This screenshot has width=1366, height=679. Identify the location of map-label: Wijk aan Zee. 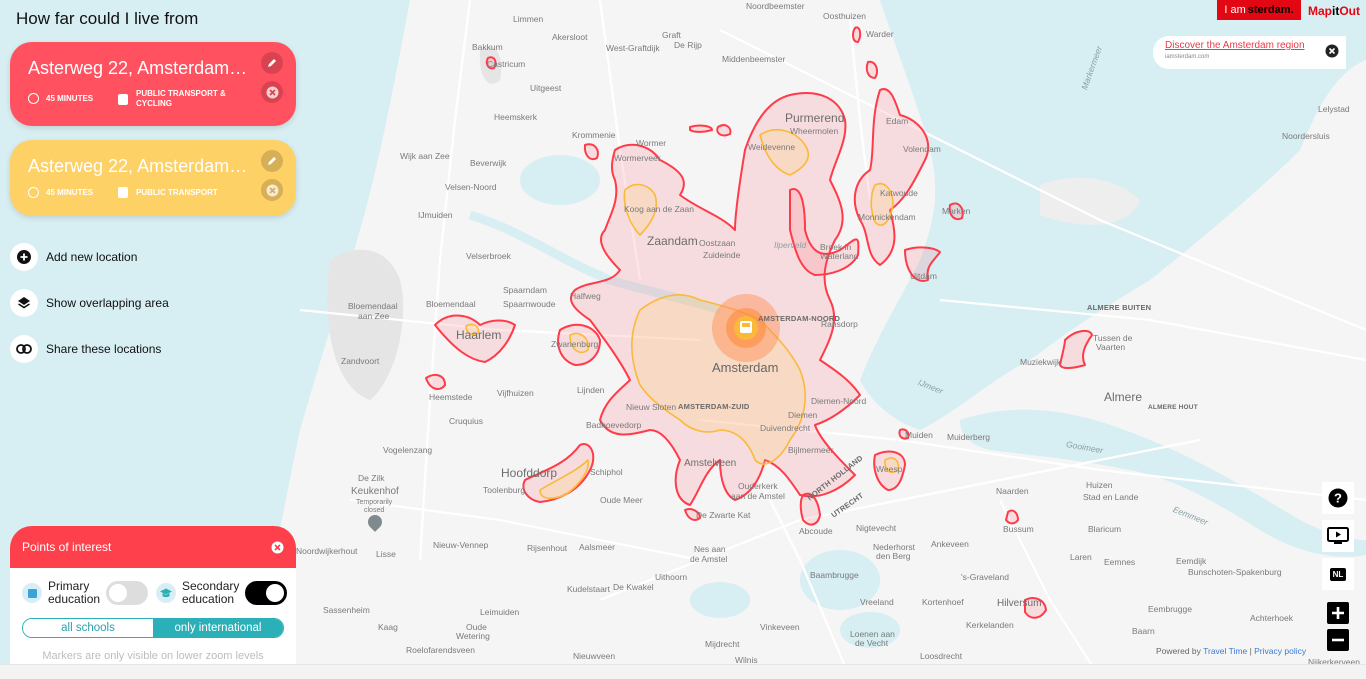
(425, 156).